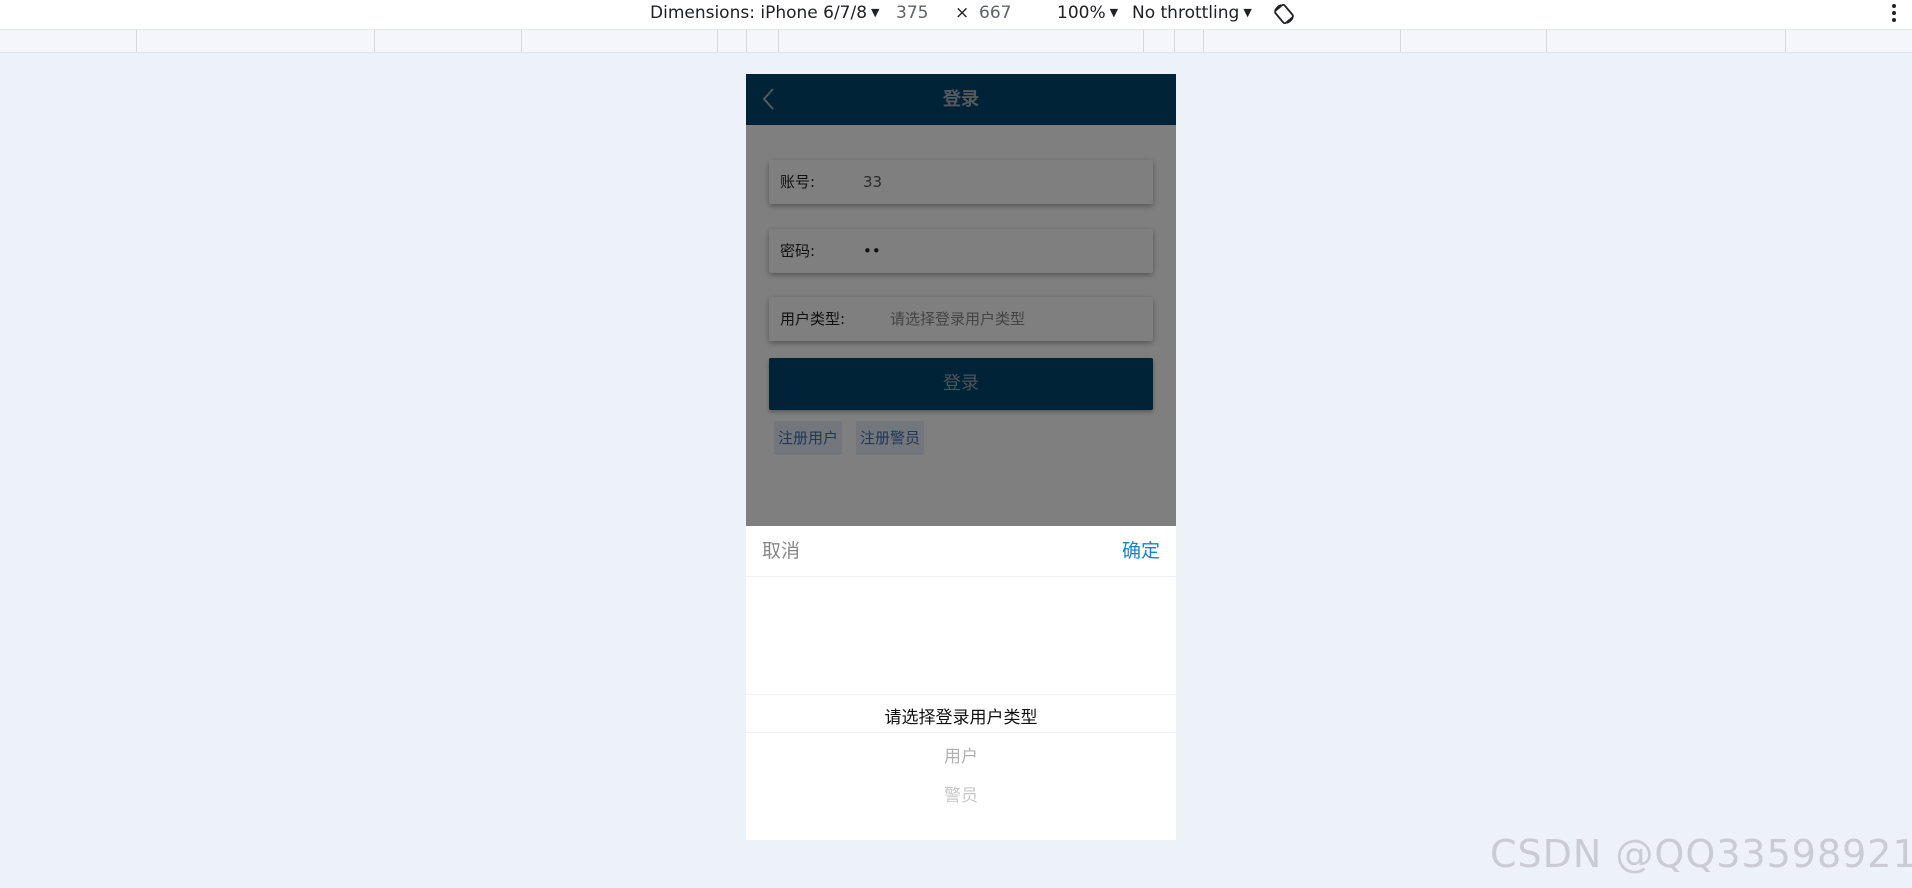 This screenshot has width=1912, height=888. Describe the element at coordinates (961, 300) in the screenshot. I see `overlay-mask` at that location.